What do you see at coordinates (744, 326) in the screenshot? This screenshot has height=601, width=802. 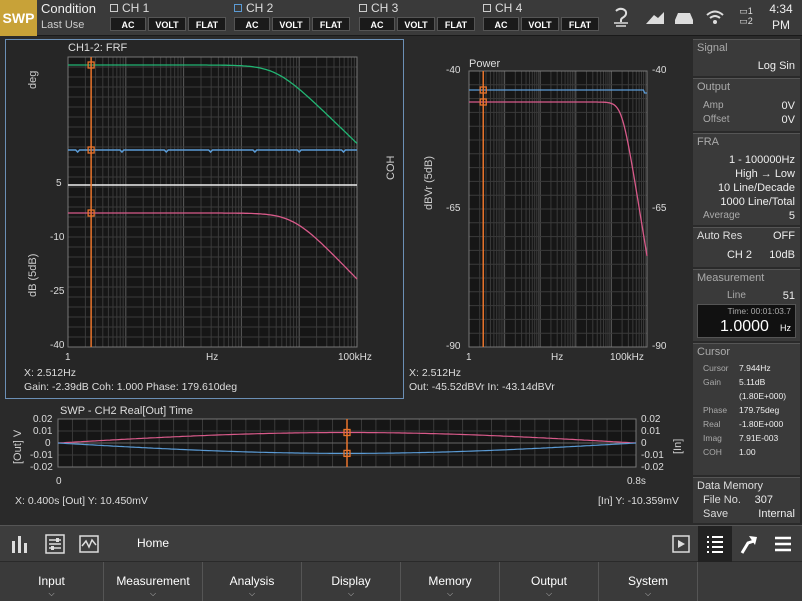 I see `measurement-value: 1.0000` at bounding box center [744, 326].